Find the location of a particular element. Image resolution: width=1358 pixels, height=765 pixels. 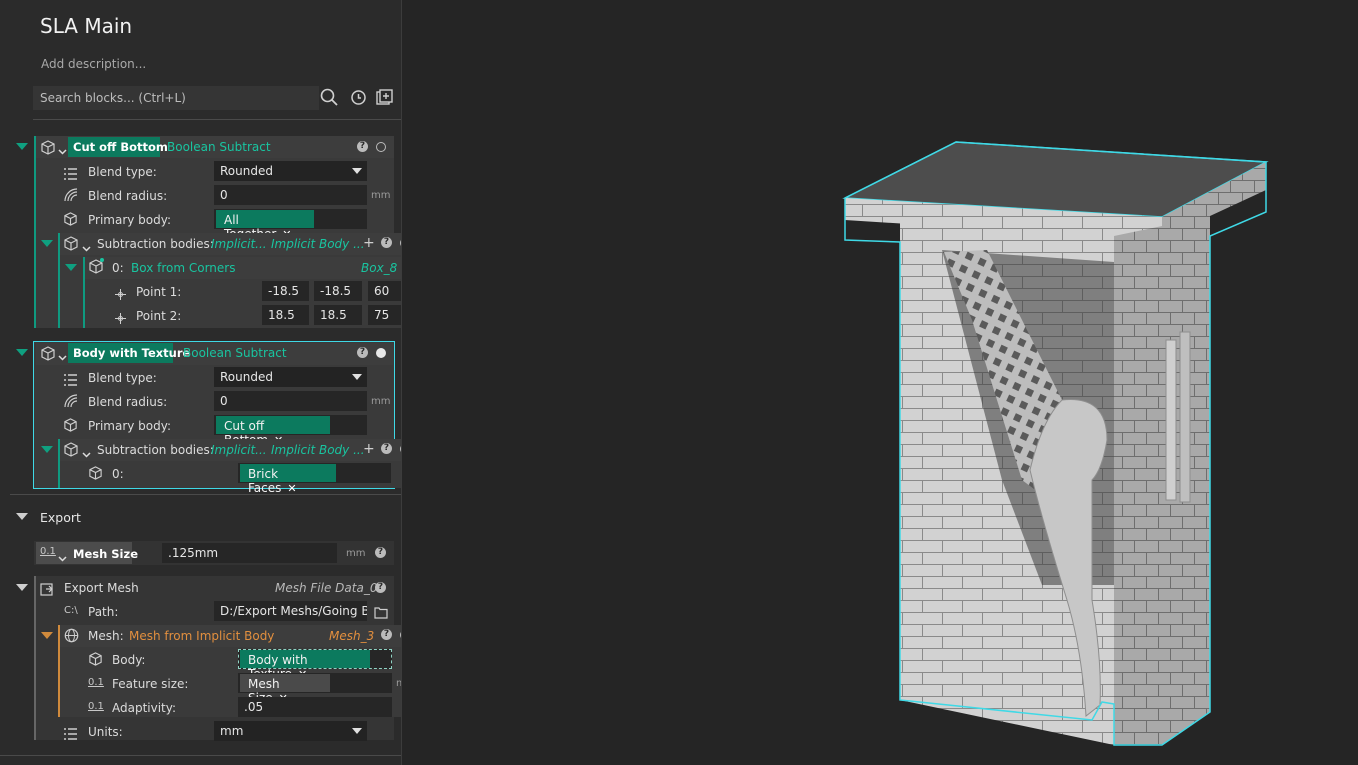

units-label: Units: is located at coordinates (105, 732).